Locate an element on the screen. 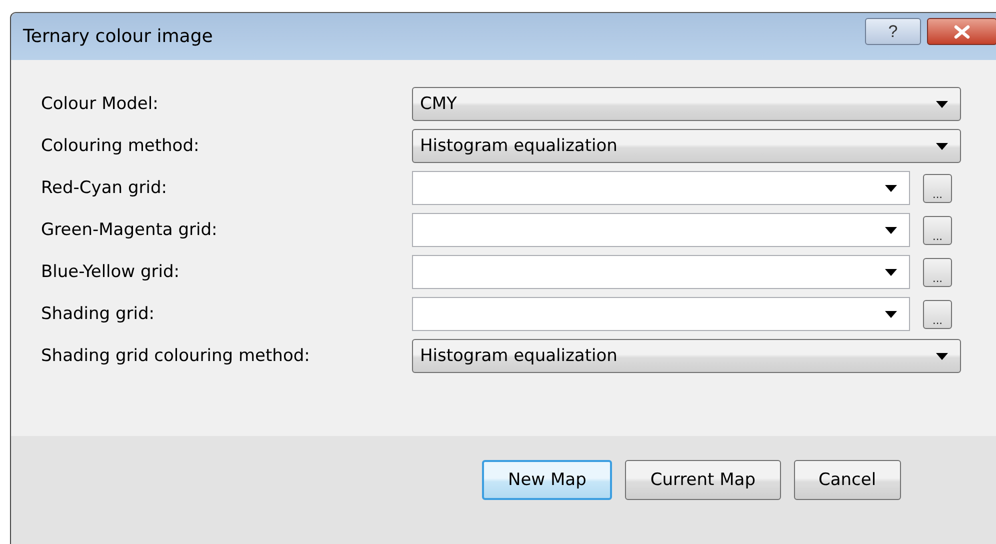  dialog-button: Current Map is located at coordinates (702, 480).